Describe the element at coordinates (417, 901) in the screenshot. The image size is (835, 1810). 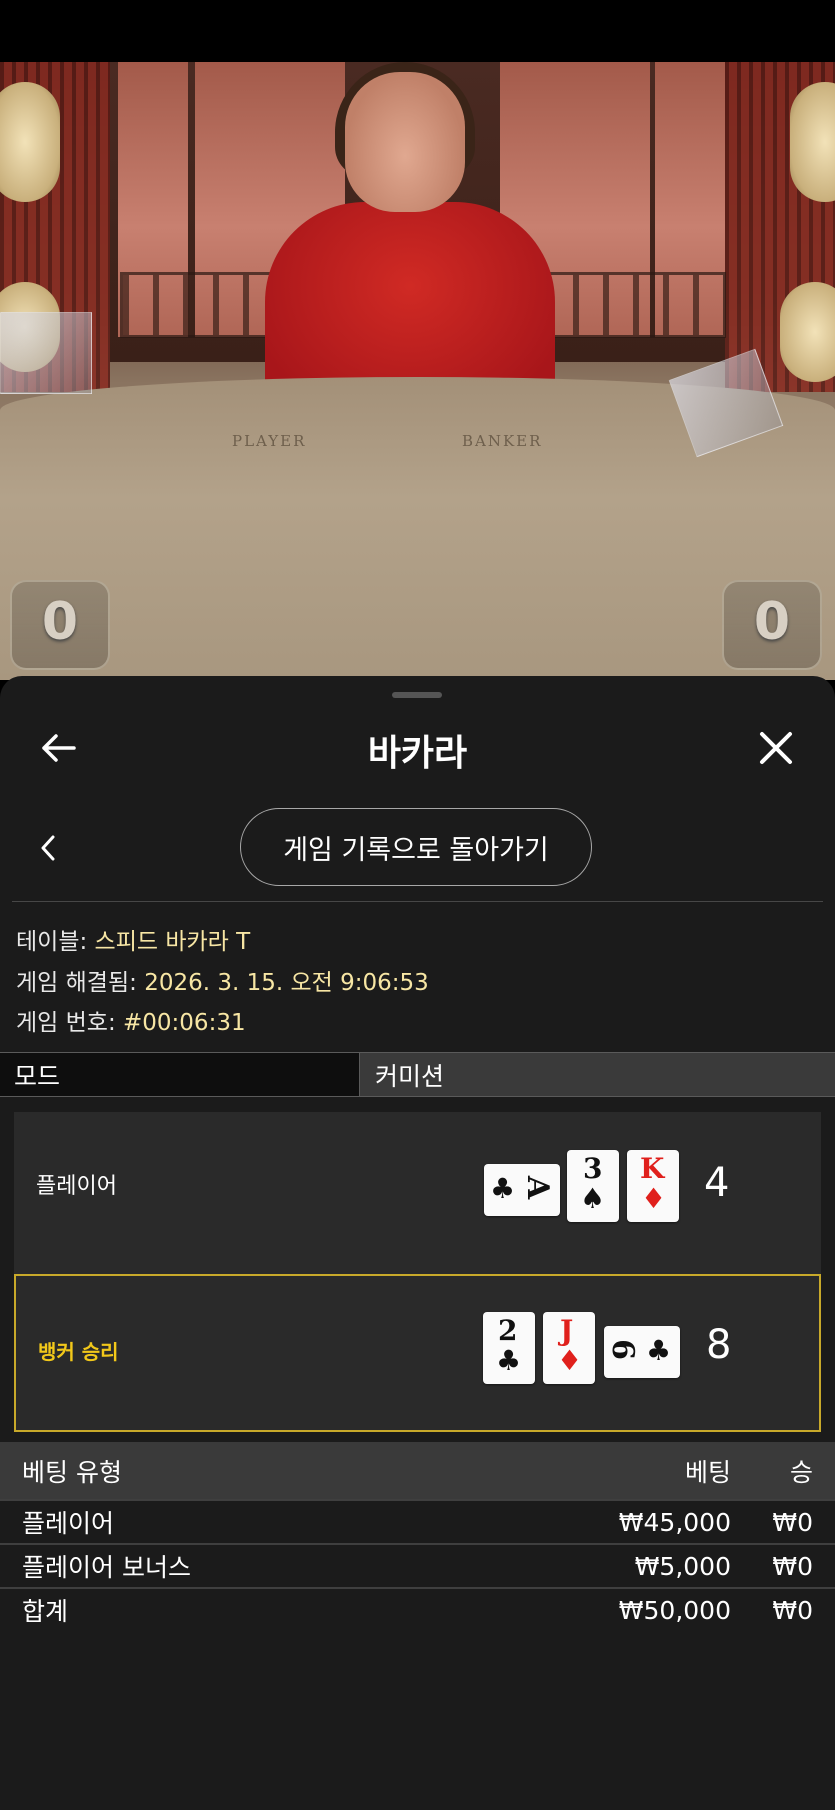
I see `divider` at that location.